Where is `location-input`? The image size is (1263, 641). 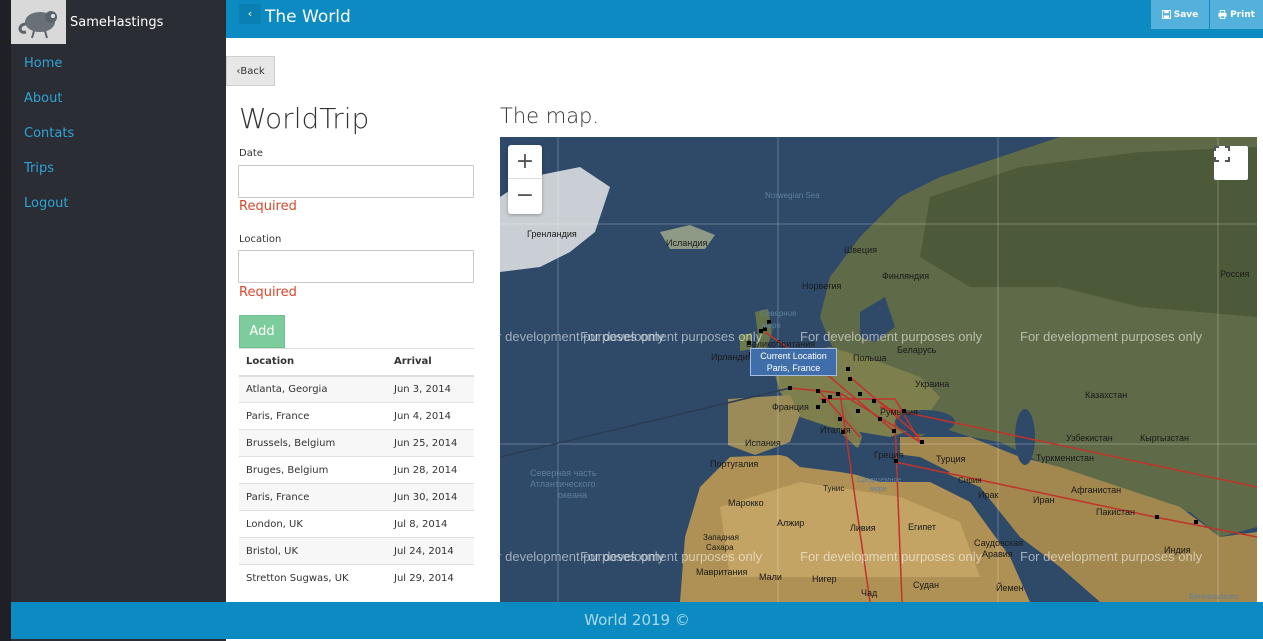 location-input is located at coordinates (356, 266).